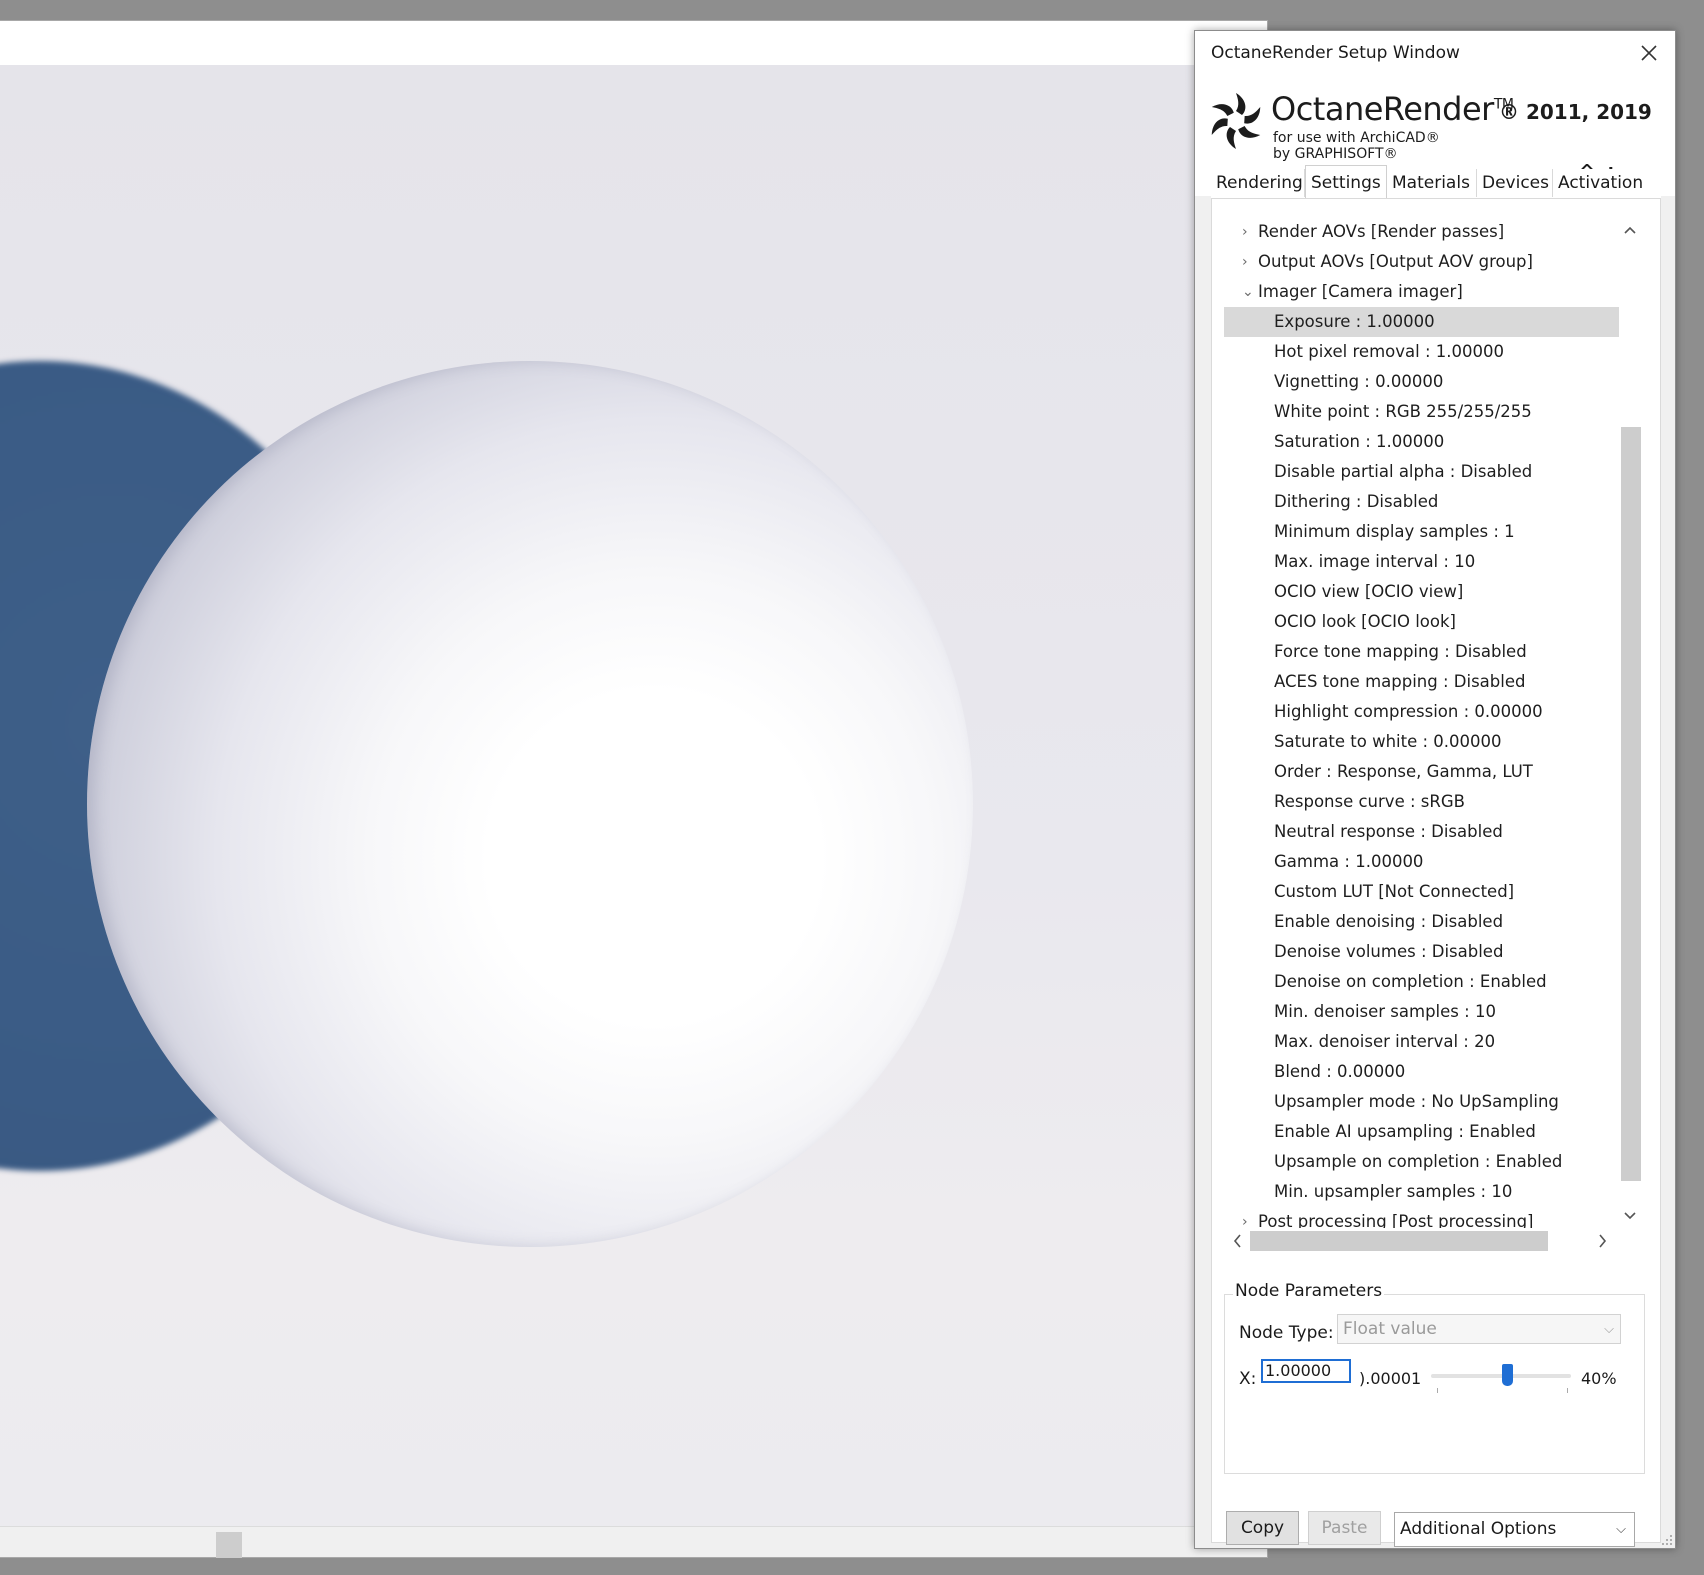 Image resolution: width=1704 pixels, height=1575 pixels. What do you see at coordinates (1432, 183) in the screenshot?
I see `tab-materials: Materials` at bounding box center [1432, 183].